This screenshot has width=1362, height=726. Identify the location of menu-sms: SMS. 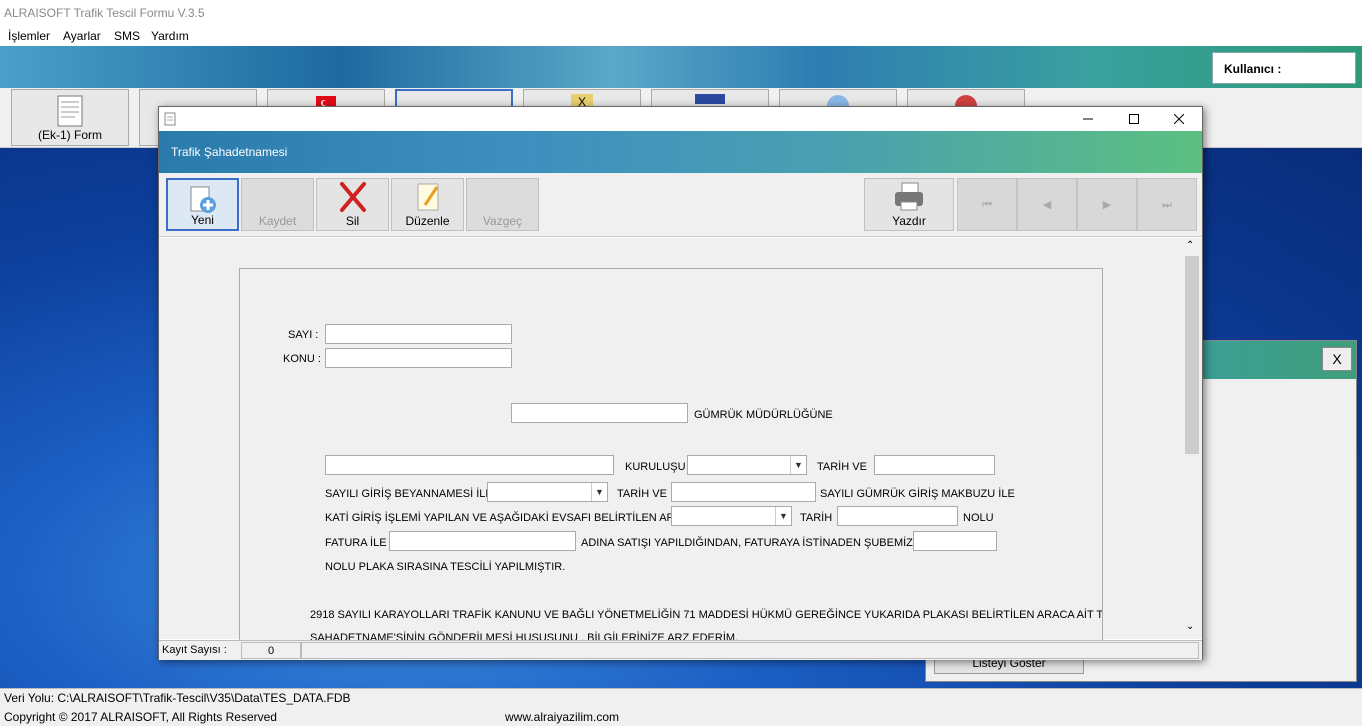
(127, 36).